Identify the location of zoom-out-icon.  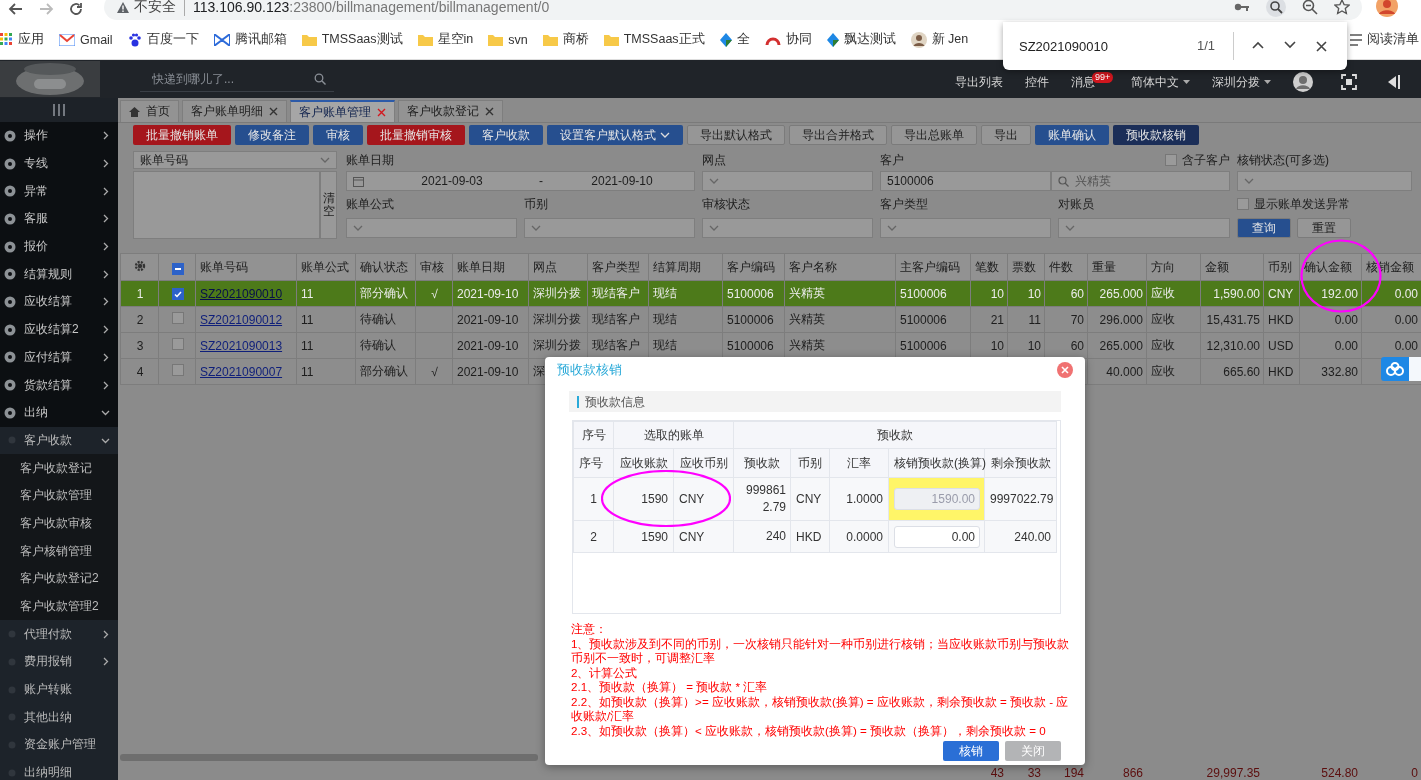
(1310, 7).